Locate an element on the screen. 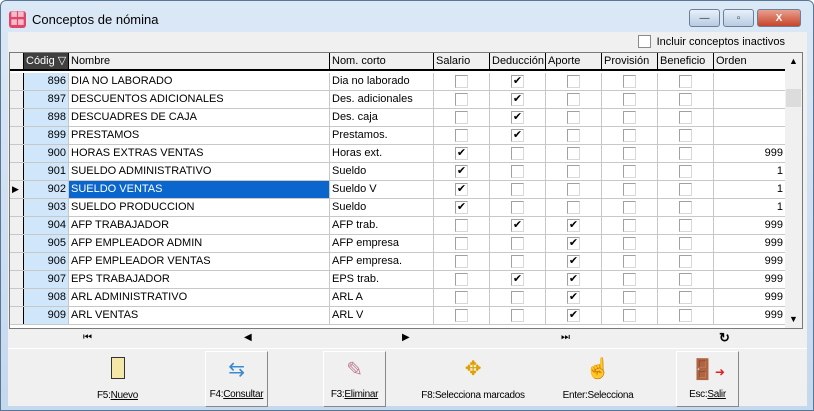  cell-orden: 1 is located at coordinates (750, 171).